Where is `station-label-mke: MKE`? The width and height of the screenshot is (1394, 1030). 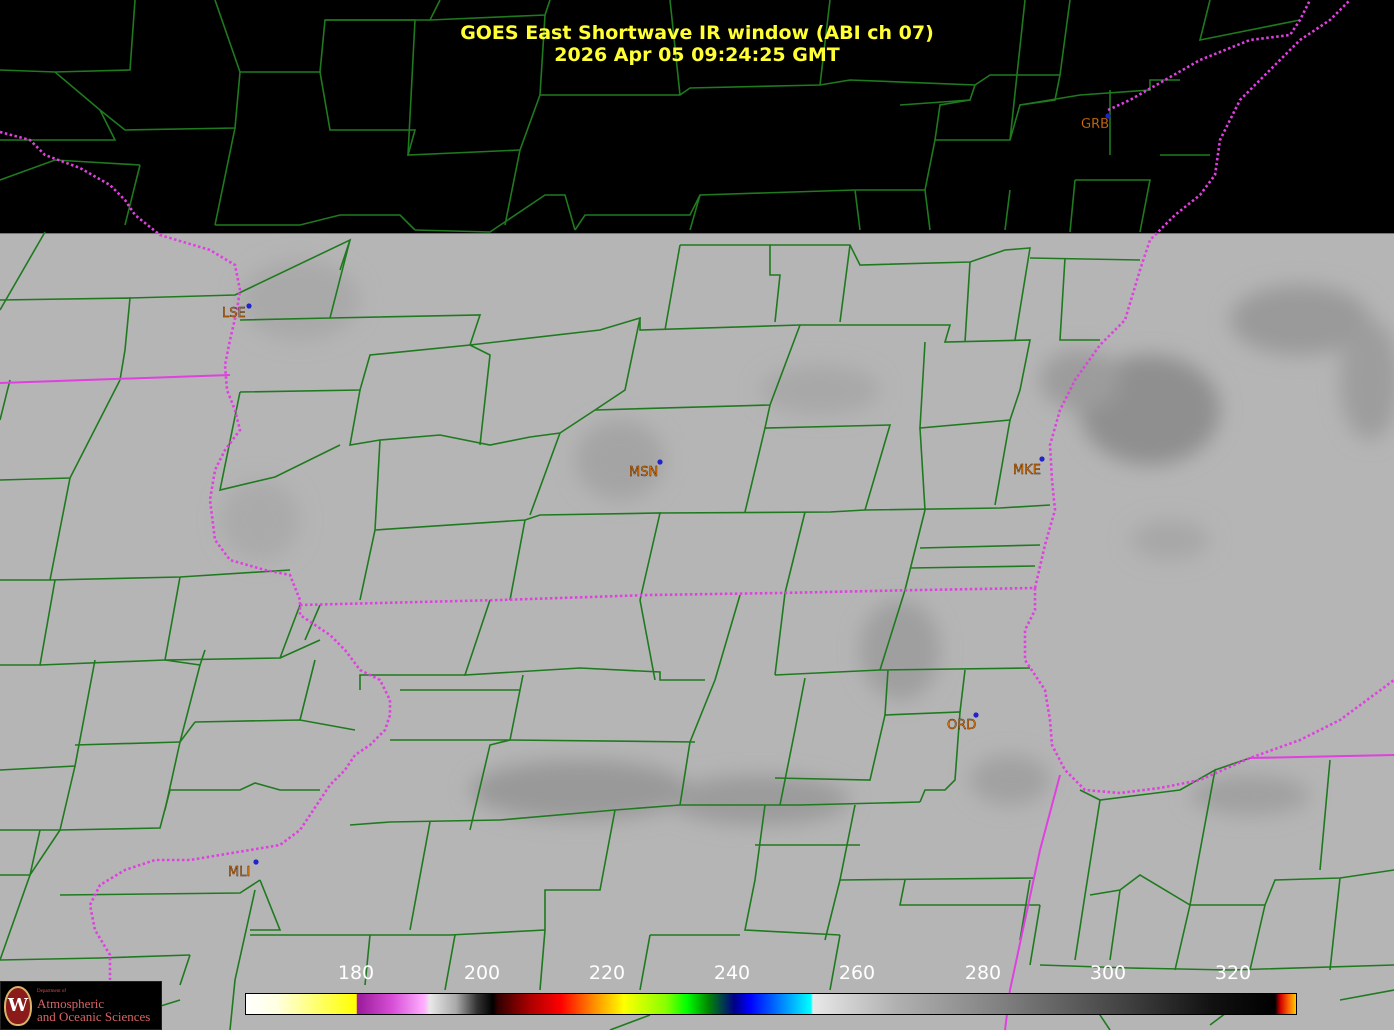
station-label-mke: MKE is located at coordinates (1027, 470).